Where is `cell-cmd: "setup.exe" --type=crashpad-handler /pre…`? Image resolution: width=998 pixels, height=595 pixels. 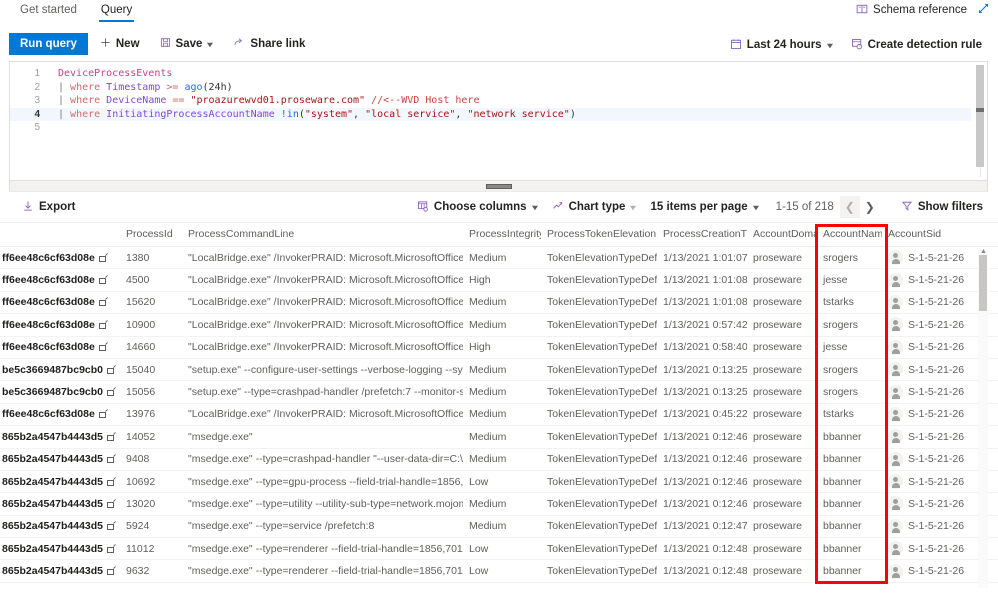
cell-cmd: "setup.exe" --type=crashpad-handler /pre… is located at coordinates (322, 392).